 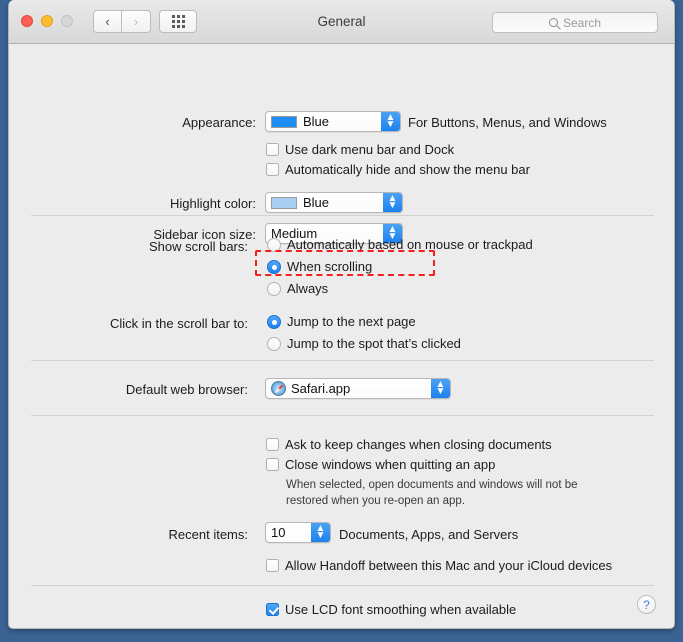 I want to click on search-placeholder: Search, so click(x=582, y=22).